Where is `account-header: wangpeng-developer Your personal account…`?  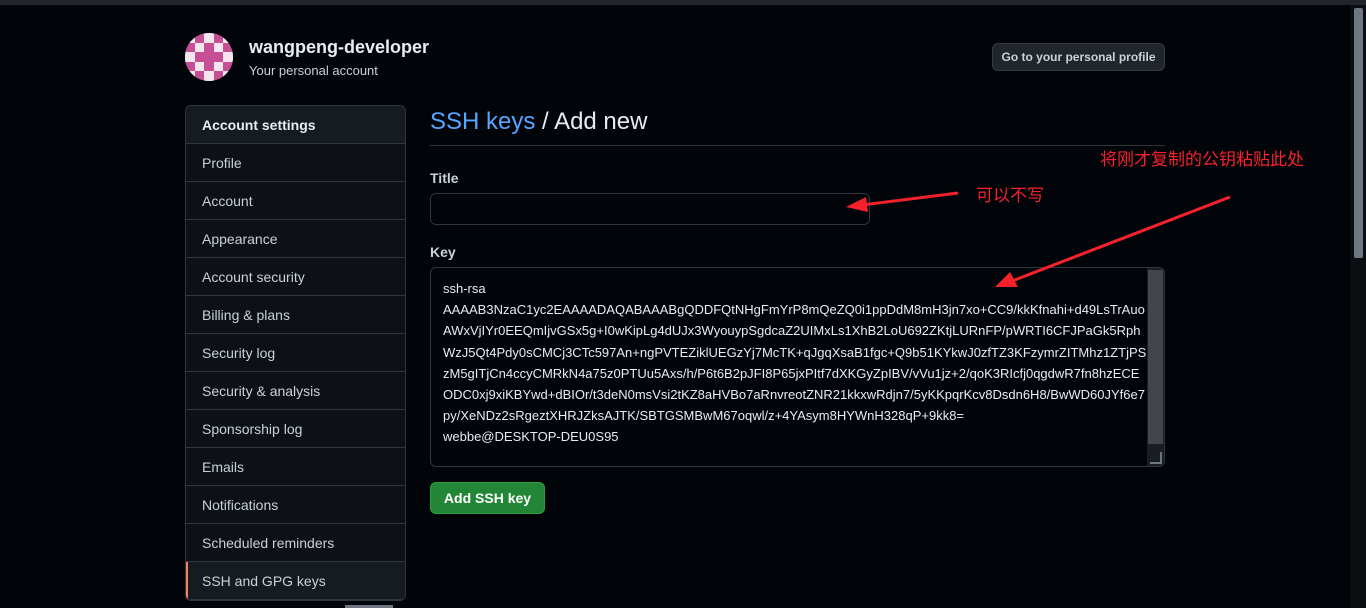 account-header: wangpeng-developer Your personal account… is located at coordinates (675, 58).